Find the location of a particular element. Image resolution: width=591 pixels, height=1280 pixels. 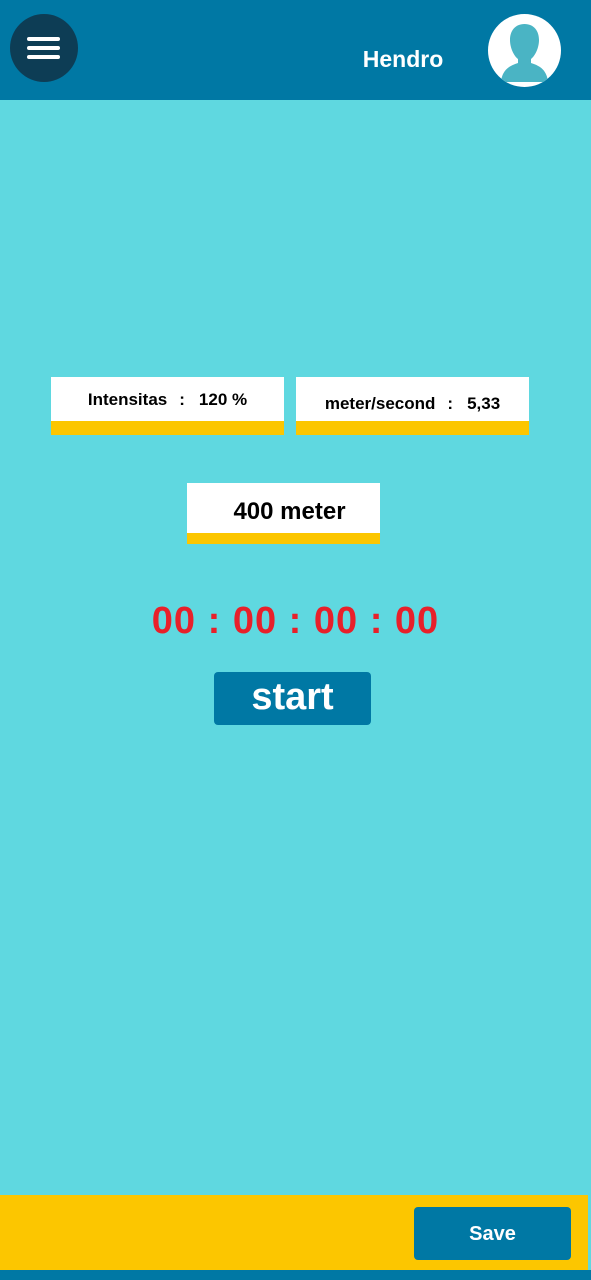

hamburger-menu-icon is located at coordinates (43, 39).